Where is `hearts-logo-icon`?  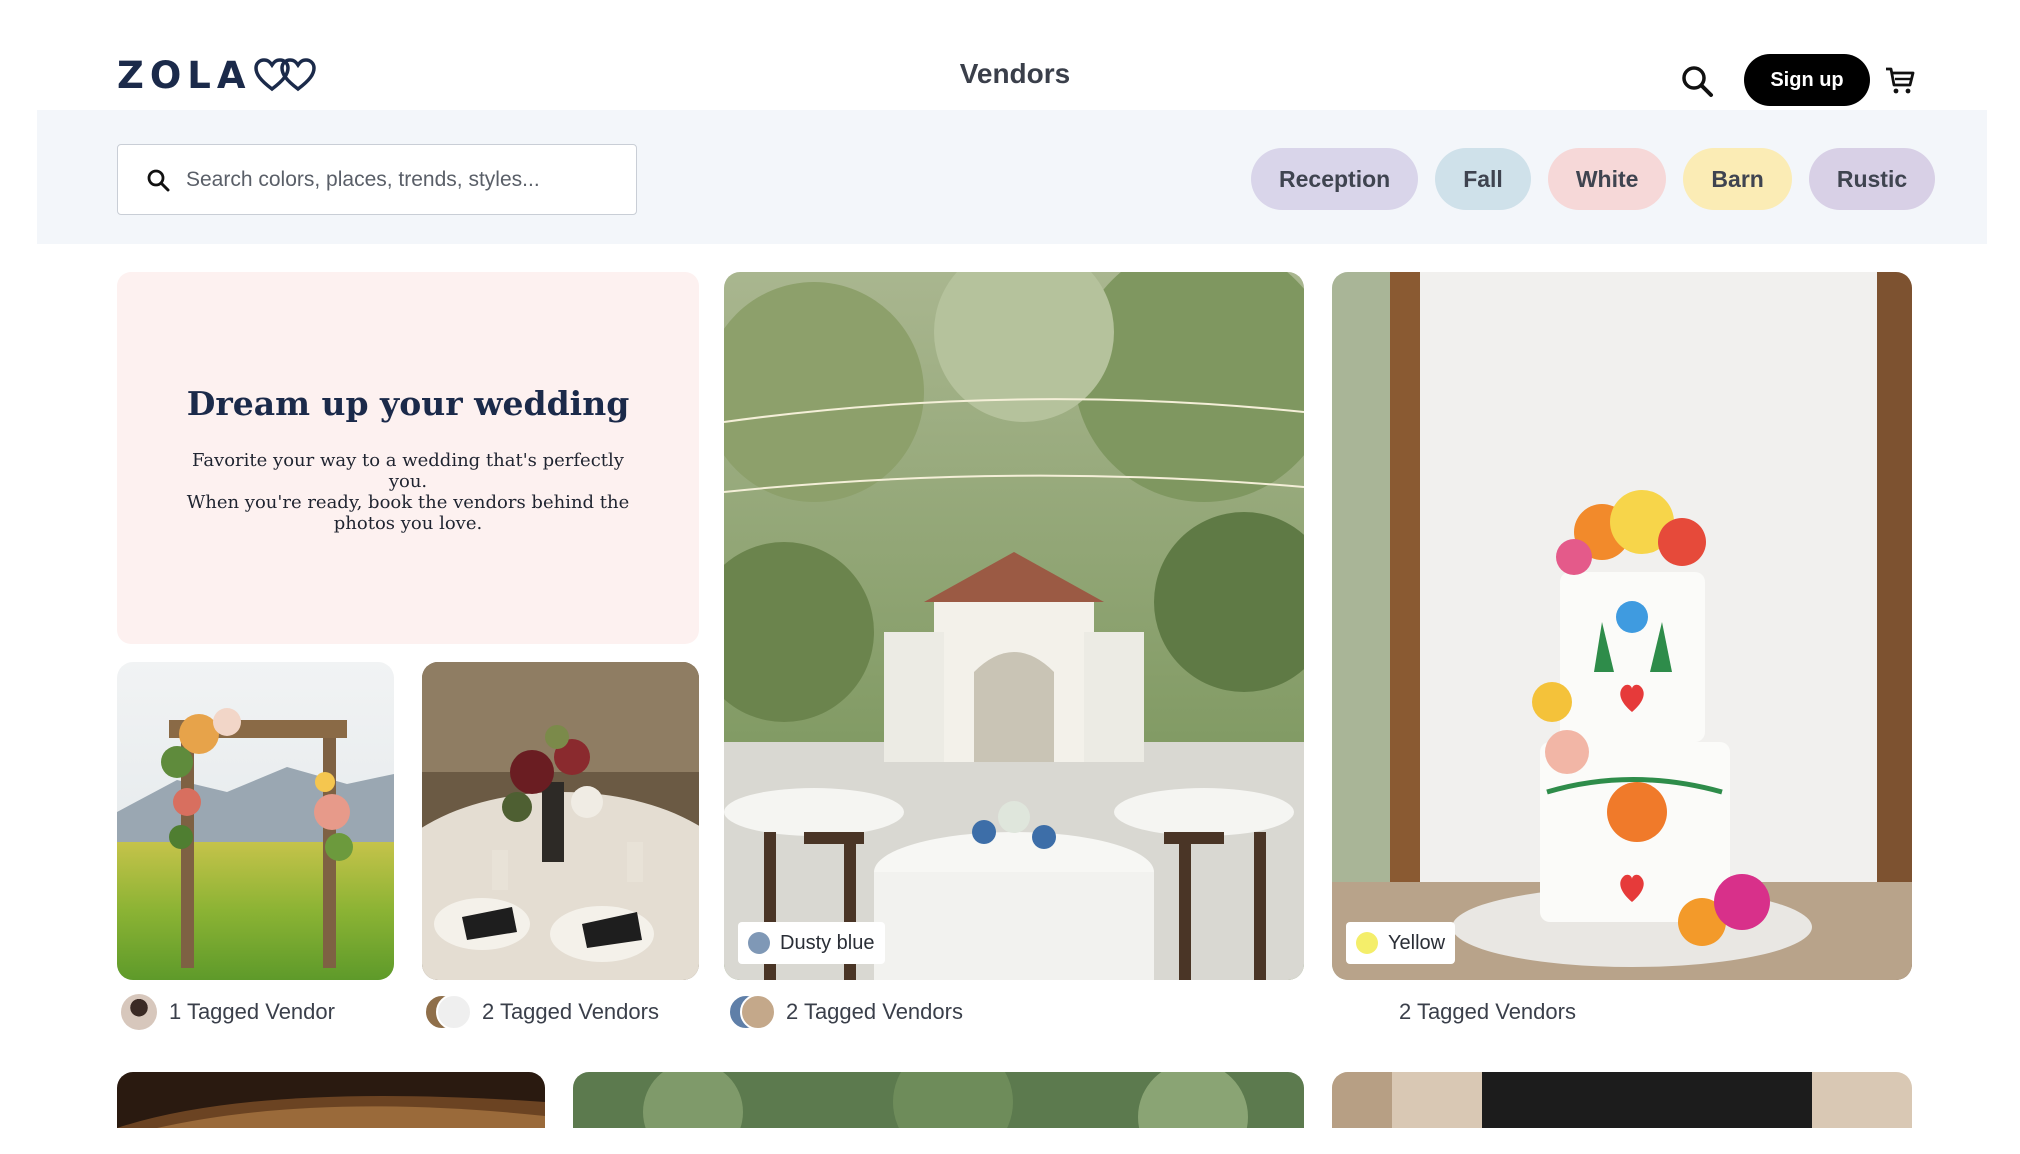 hearts-logo-icon is located at coordinates (284, 75).